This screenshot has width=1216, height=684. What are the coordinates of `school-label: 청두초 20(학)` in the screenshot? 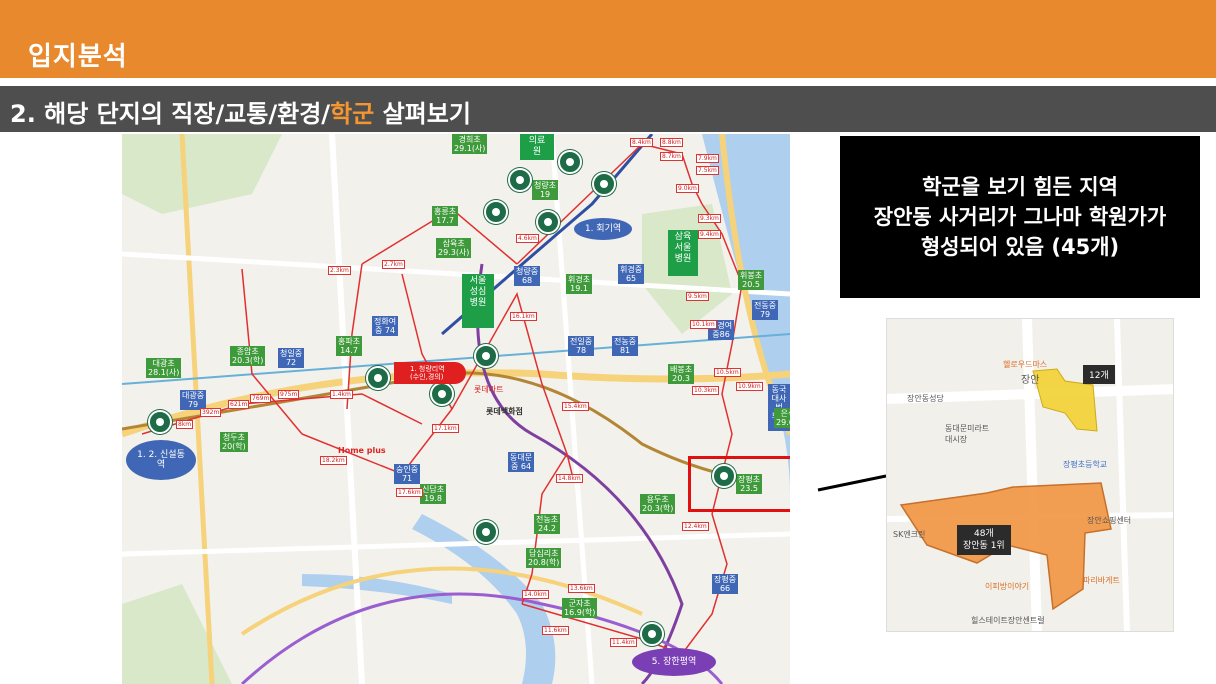 It's located at (234, 442).